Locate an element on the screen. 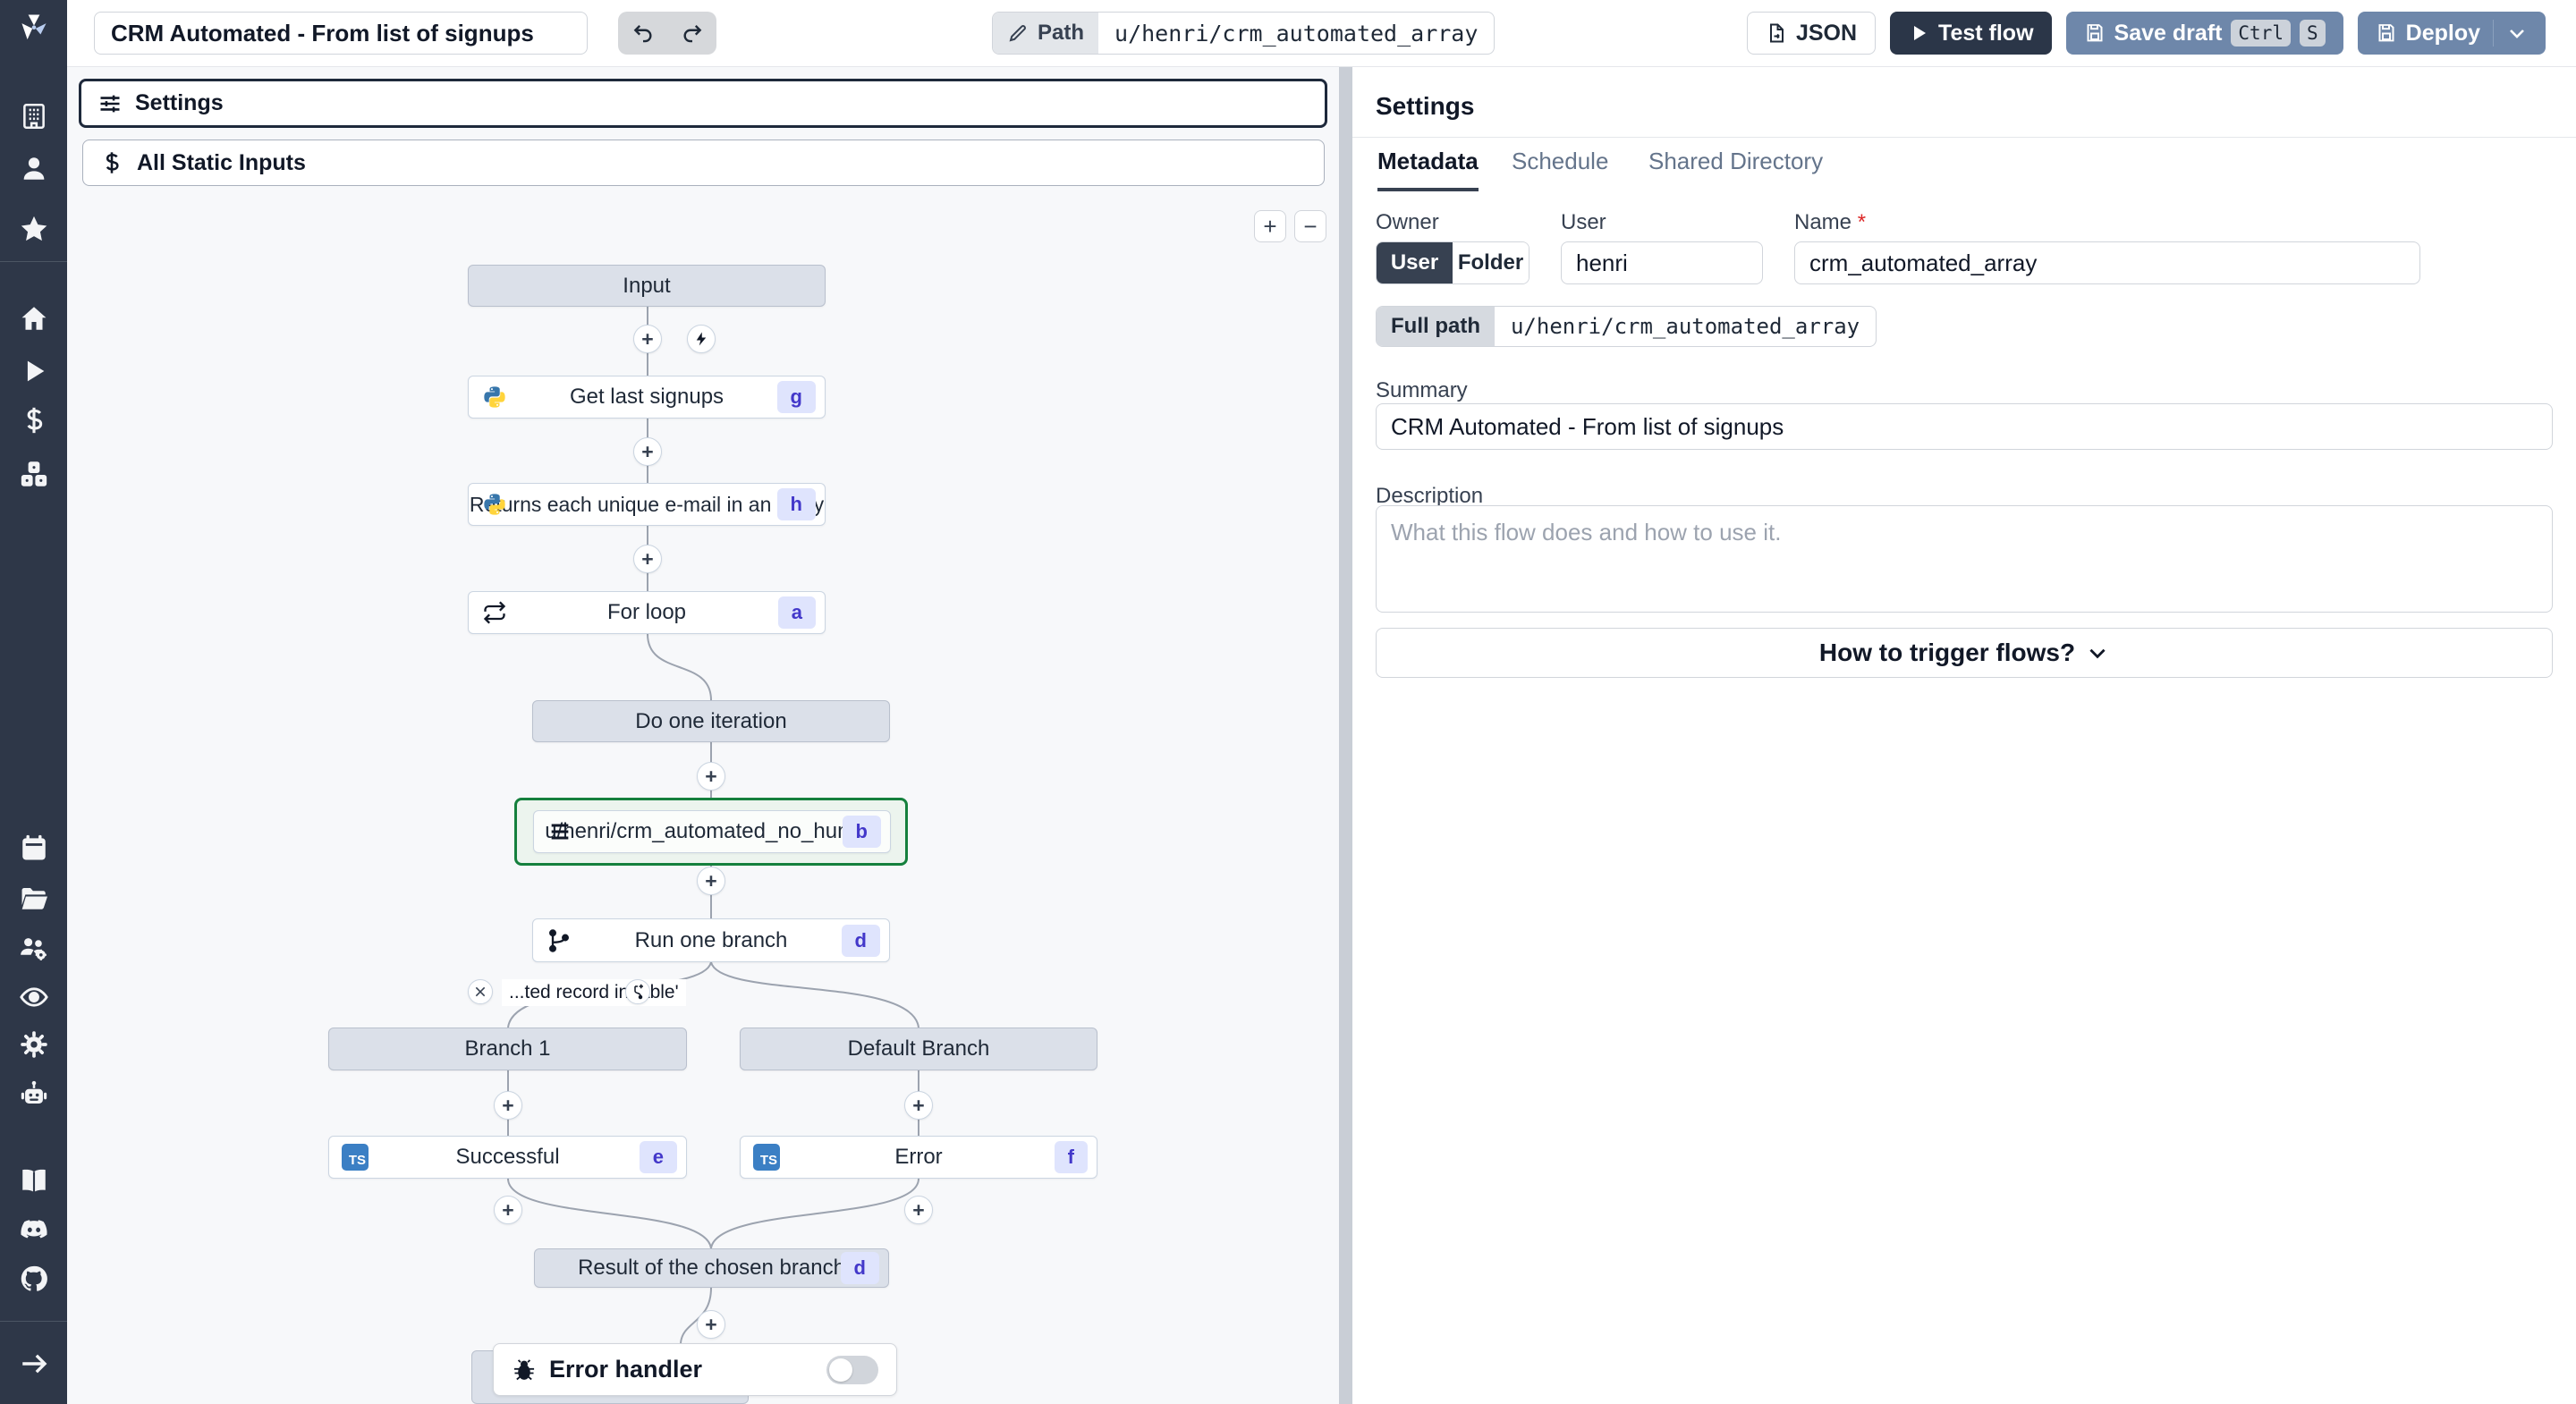  full-path-field: Full path u/henri/crm_automated_array is located at coordinates (1626, 327).